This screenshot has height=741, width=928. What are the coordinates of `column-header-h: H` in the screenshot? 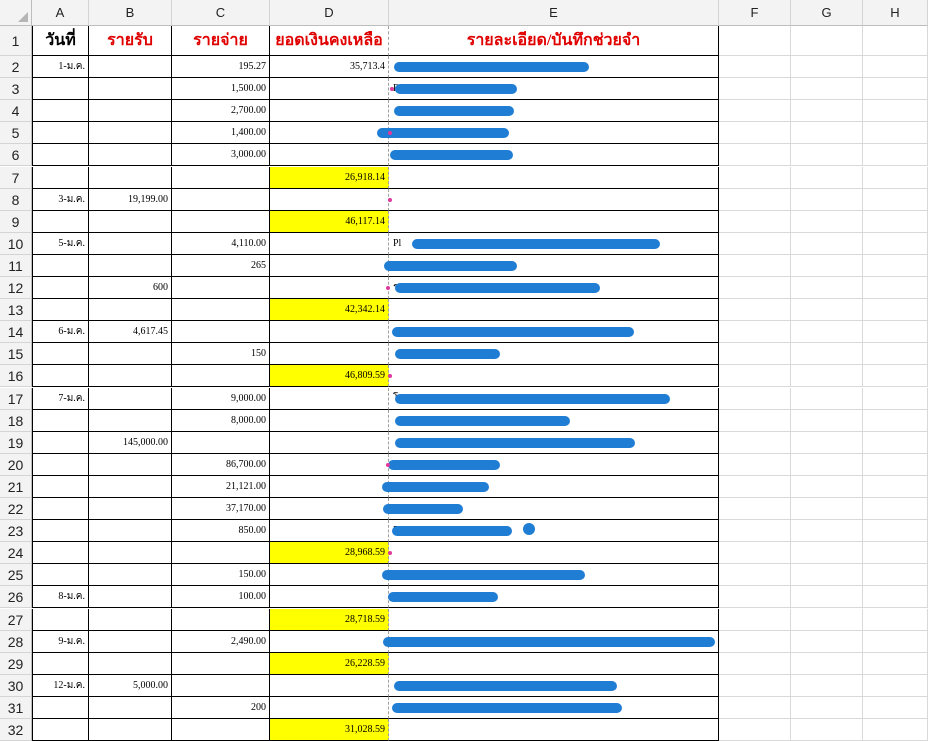 It's located at (895, 13).